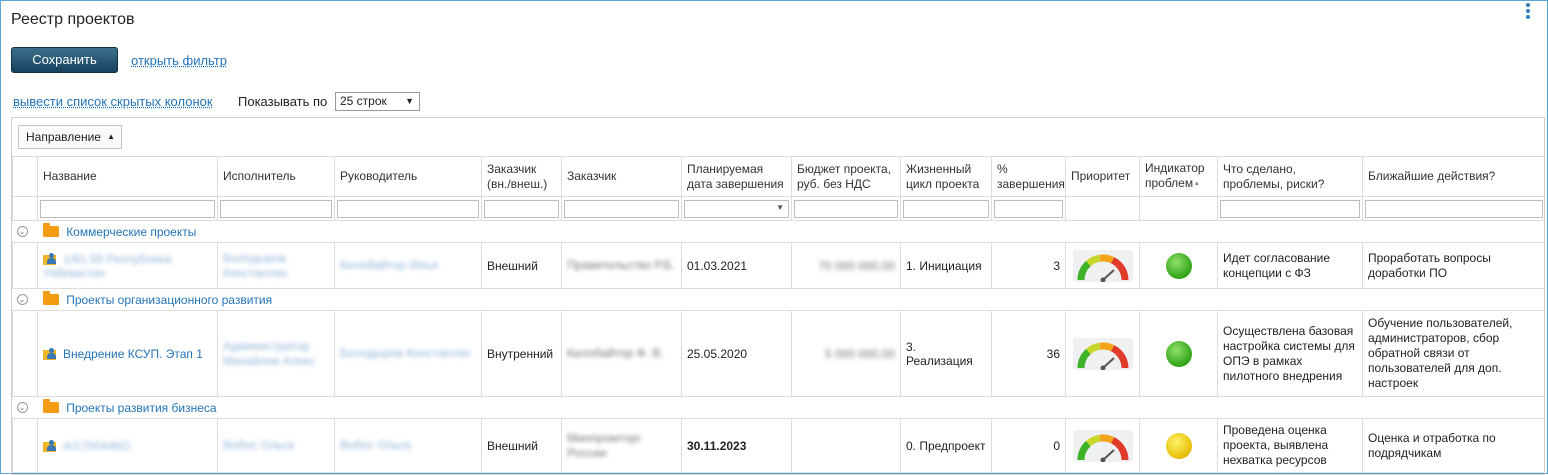 The height and width of the screenshot is (475, 1548). What do you see at coordinates (64, 60) in the screenshot?
I see `save-button: Сохранить` at bounding box center [64, 60].